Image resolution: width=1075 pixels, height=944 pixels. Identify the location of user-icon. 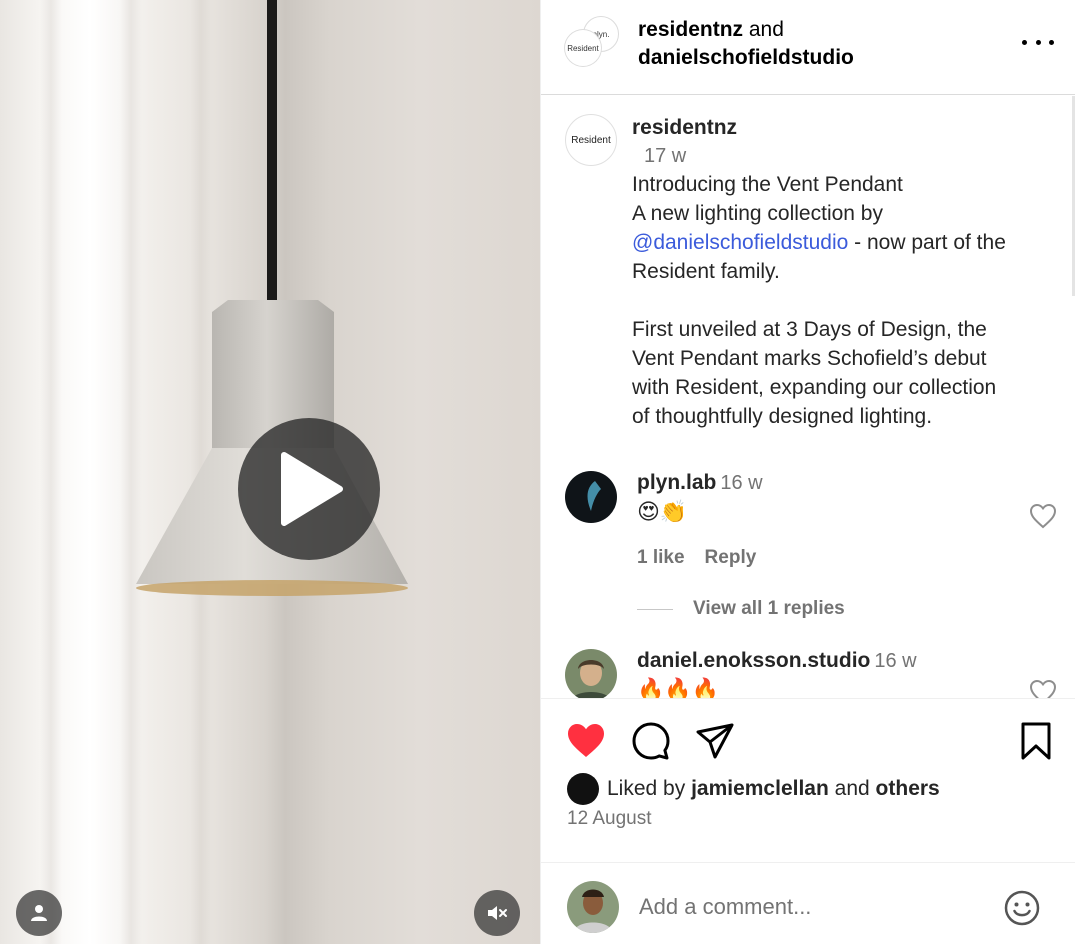
(39, 913).